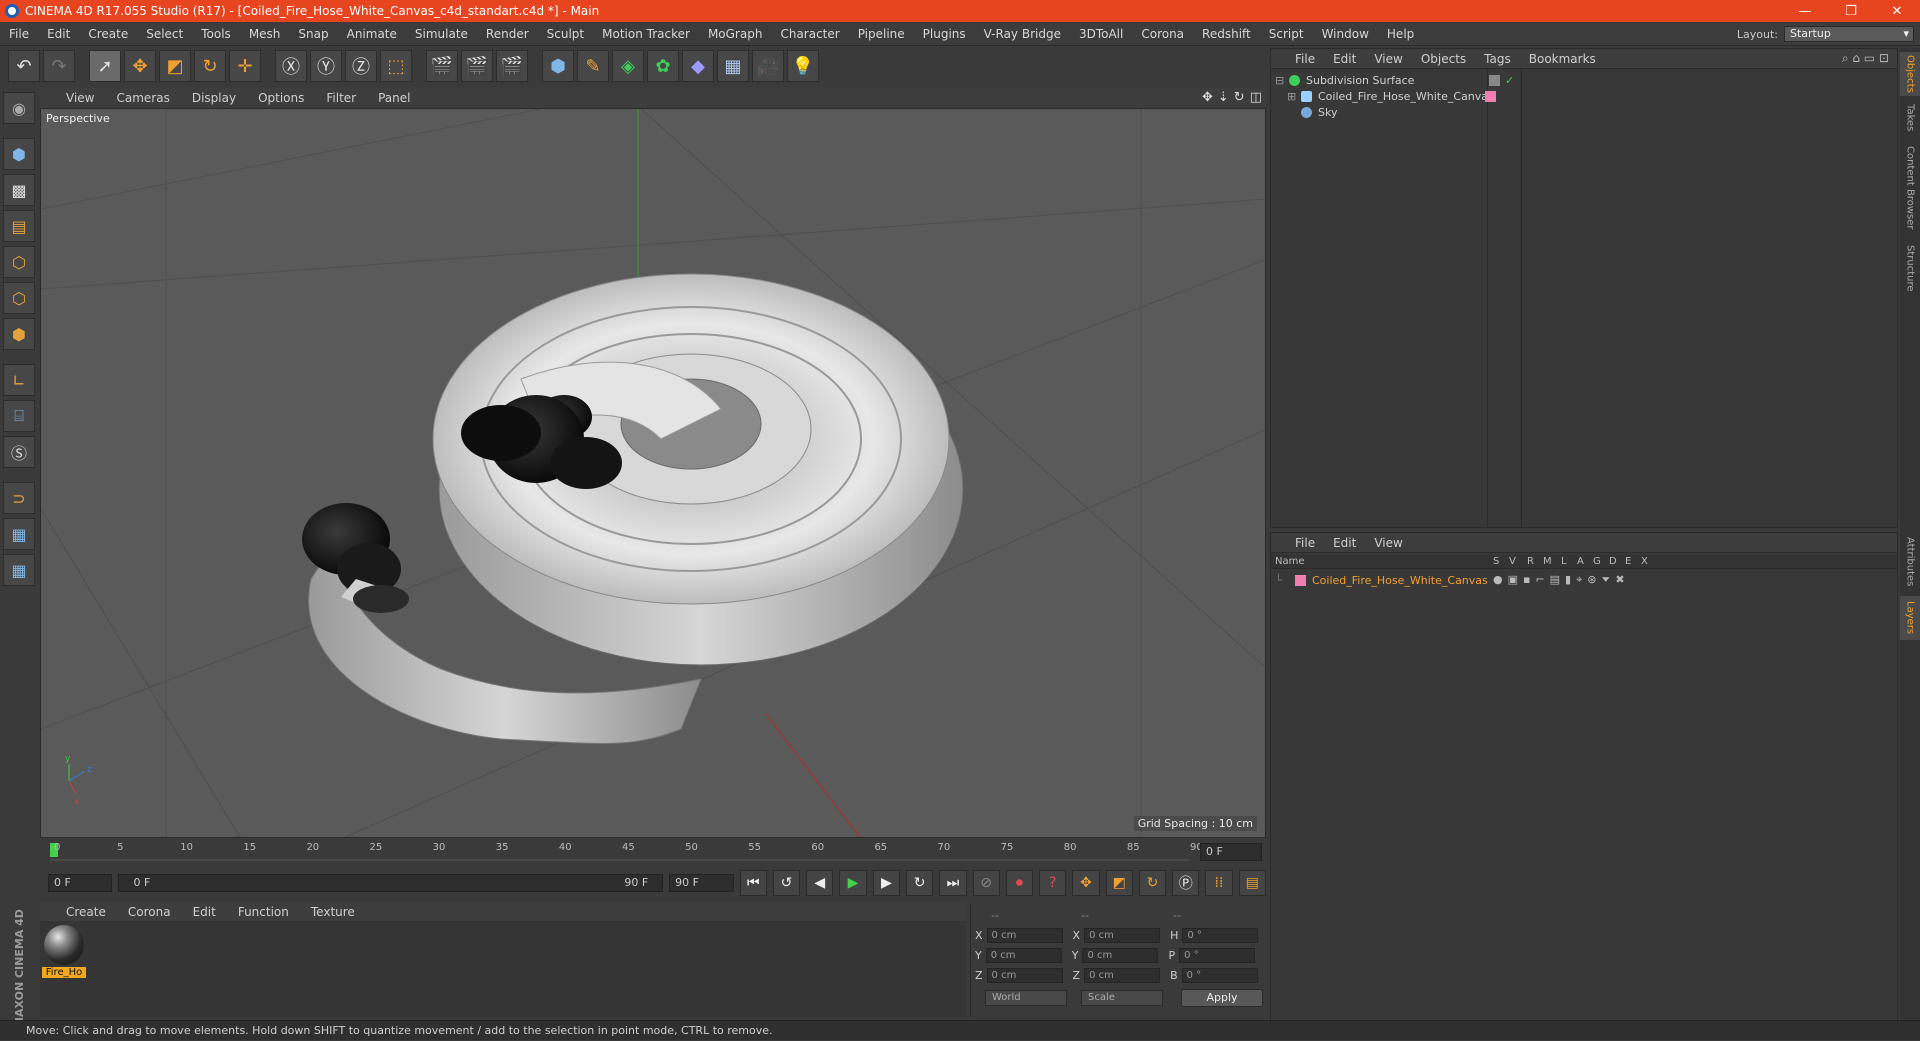  What do you see at coordinates (1256, 97) in the screenshot?
I see `toggle-view-icon: ◫` at bounding box center [1256, 97].